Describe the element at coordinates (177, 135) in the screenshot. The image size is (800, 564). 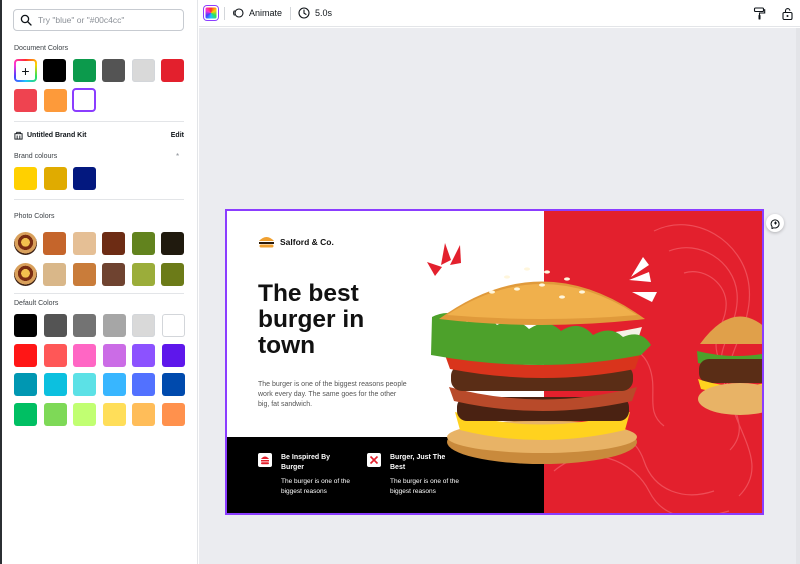
I see `brand-kit-edit-link: Edit` at that location.